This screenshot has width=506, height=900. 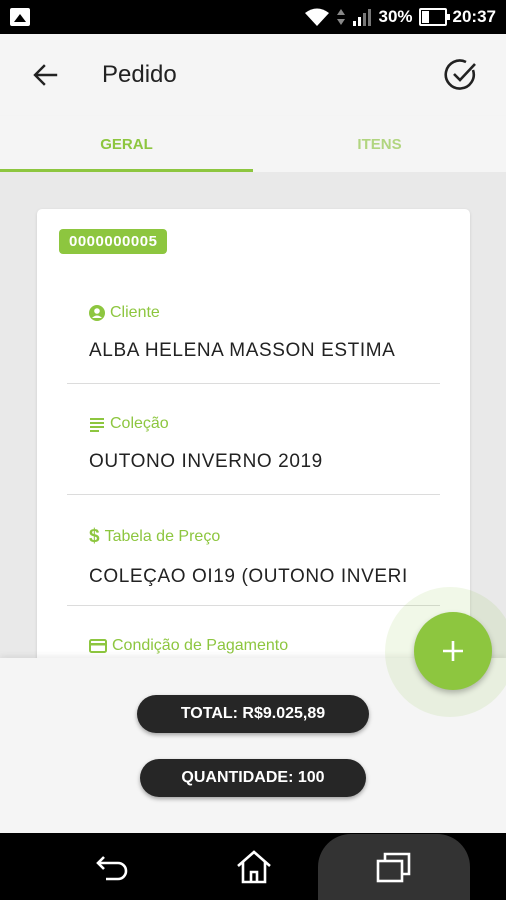 I want to click on image-notification-icon, so click(x=20, y=17).